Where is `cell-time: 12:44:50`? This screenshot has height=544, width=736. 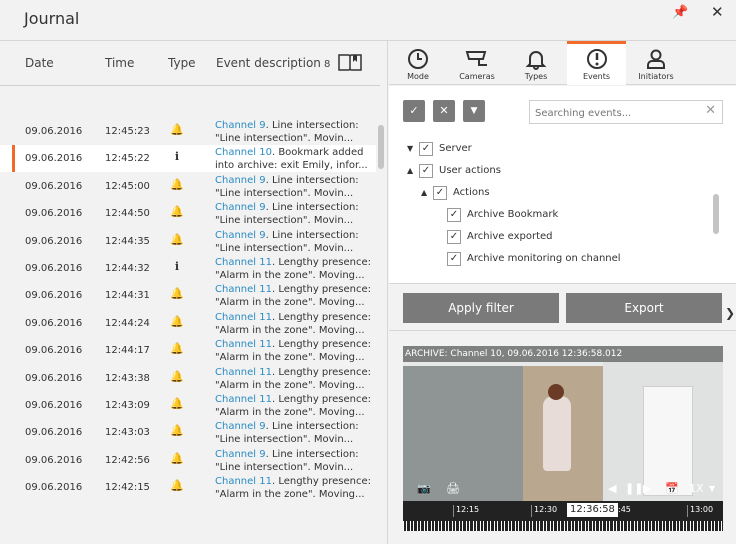 cell-time: 12:44:50 is located at coordinates (127, 214).